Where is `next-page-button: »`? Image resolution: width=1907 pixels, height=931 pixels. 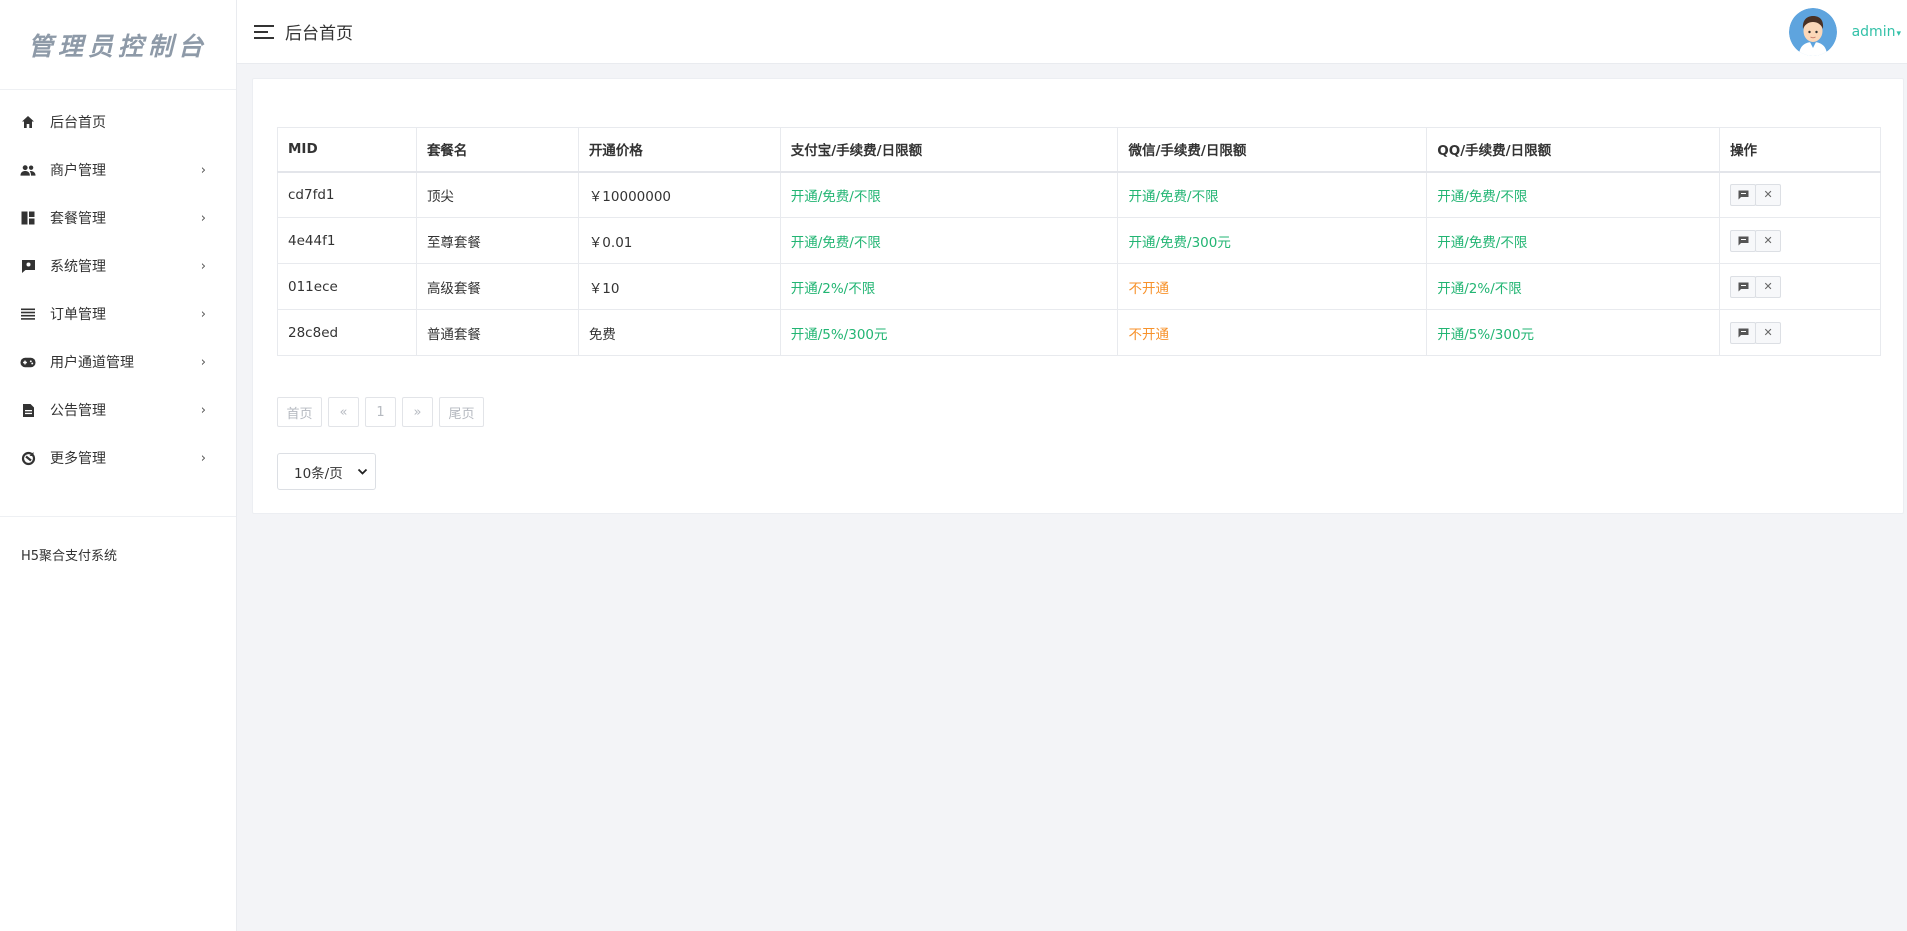 next-page-button: » is located at coordinates (417, 412).